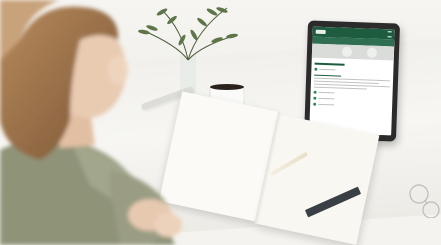 The width and height of the screenshot is (441, 245). Describe the element at coordinates (389, 34) in the screenshot. I see `menu-icon` at that location.